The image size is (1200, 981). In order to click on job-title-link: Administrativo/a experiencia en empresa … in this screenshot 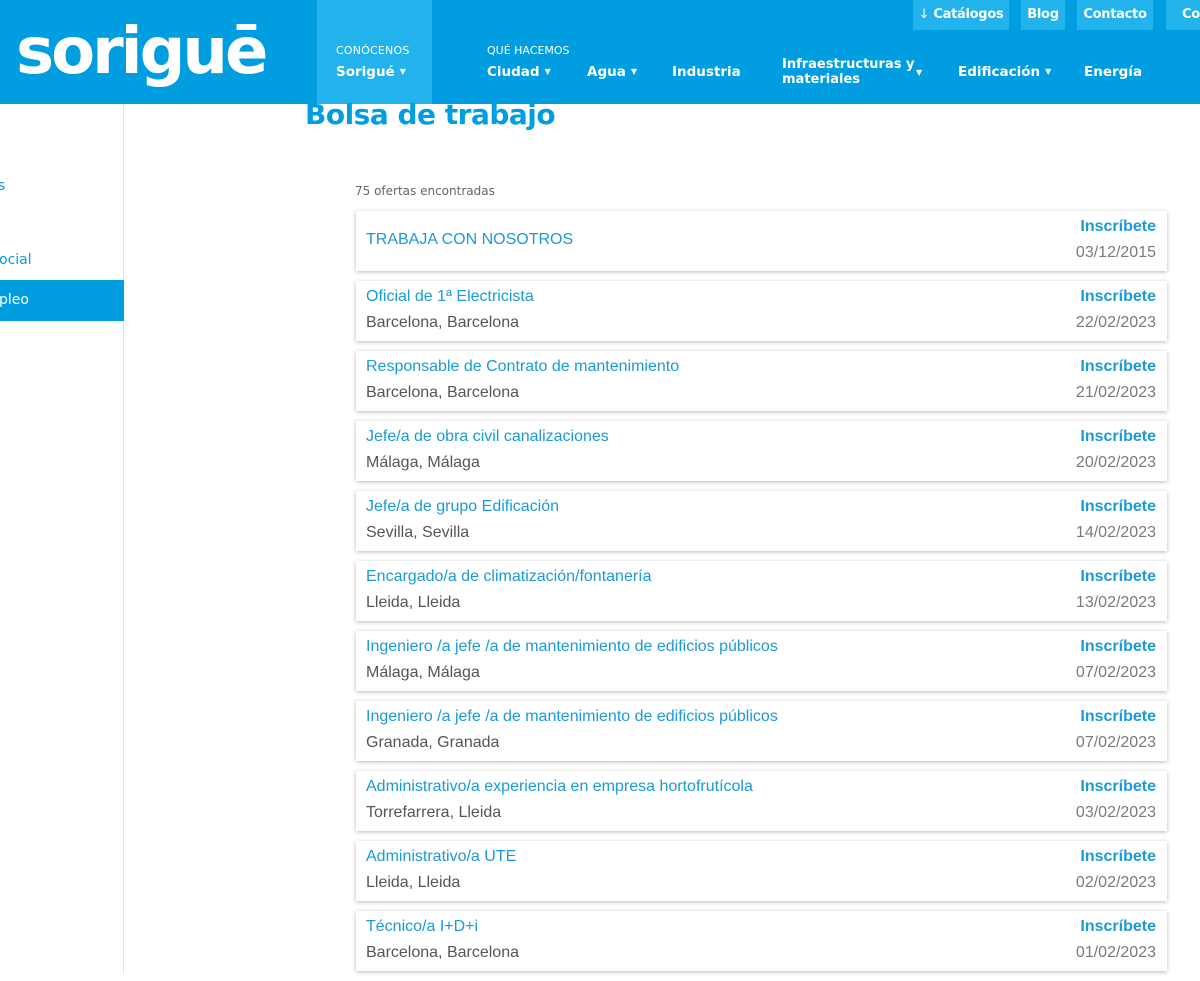, I will do `click(559, 787)`.